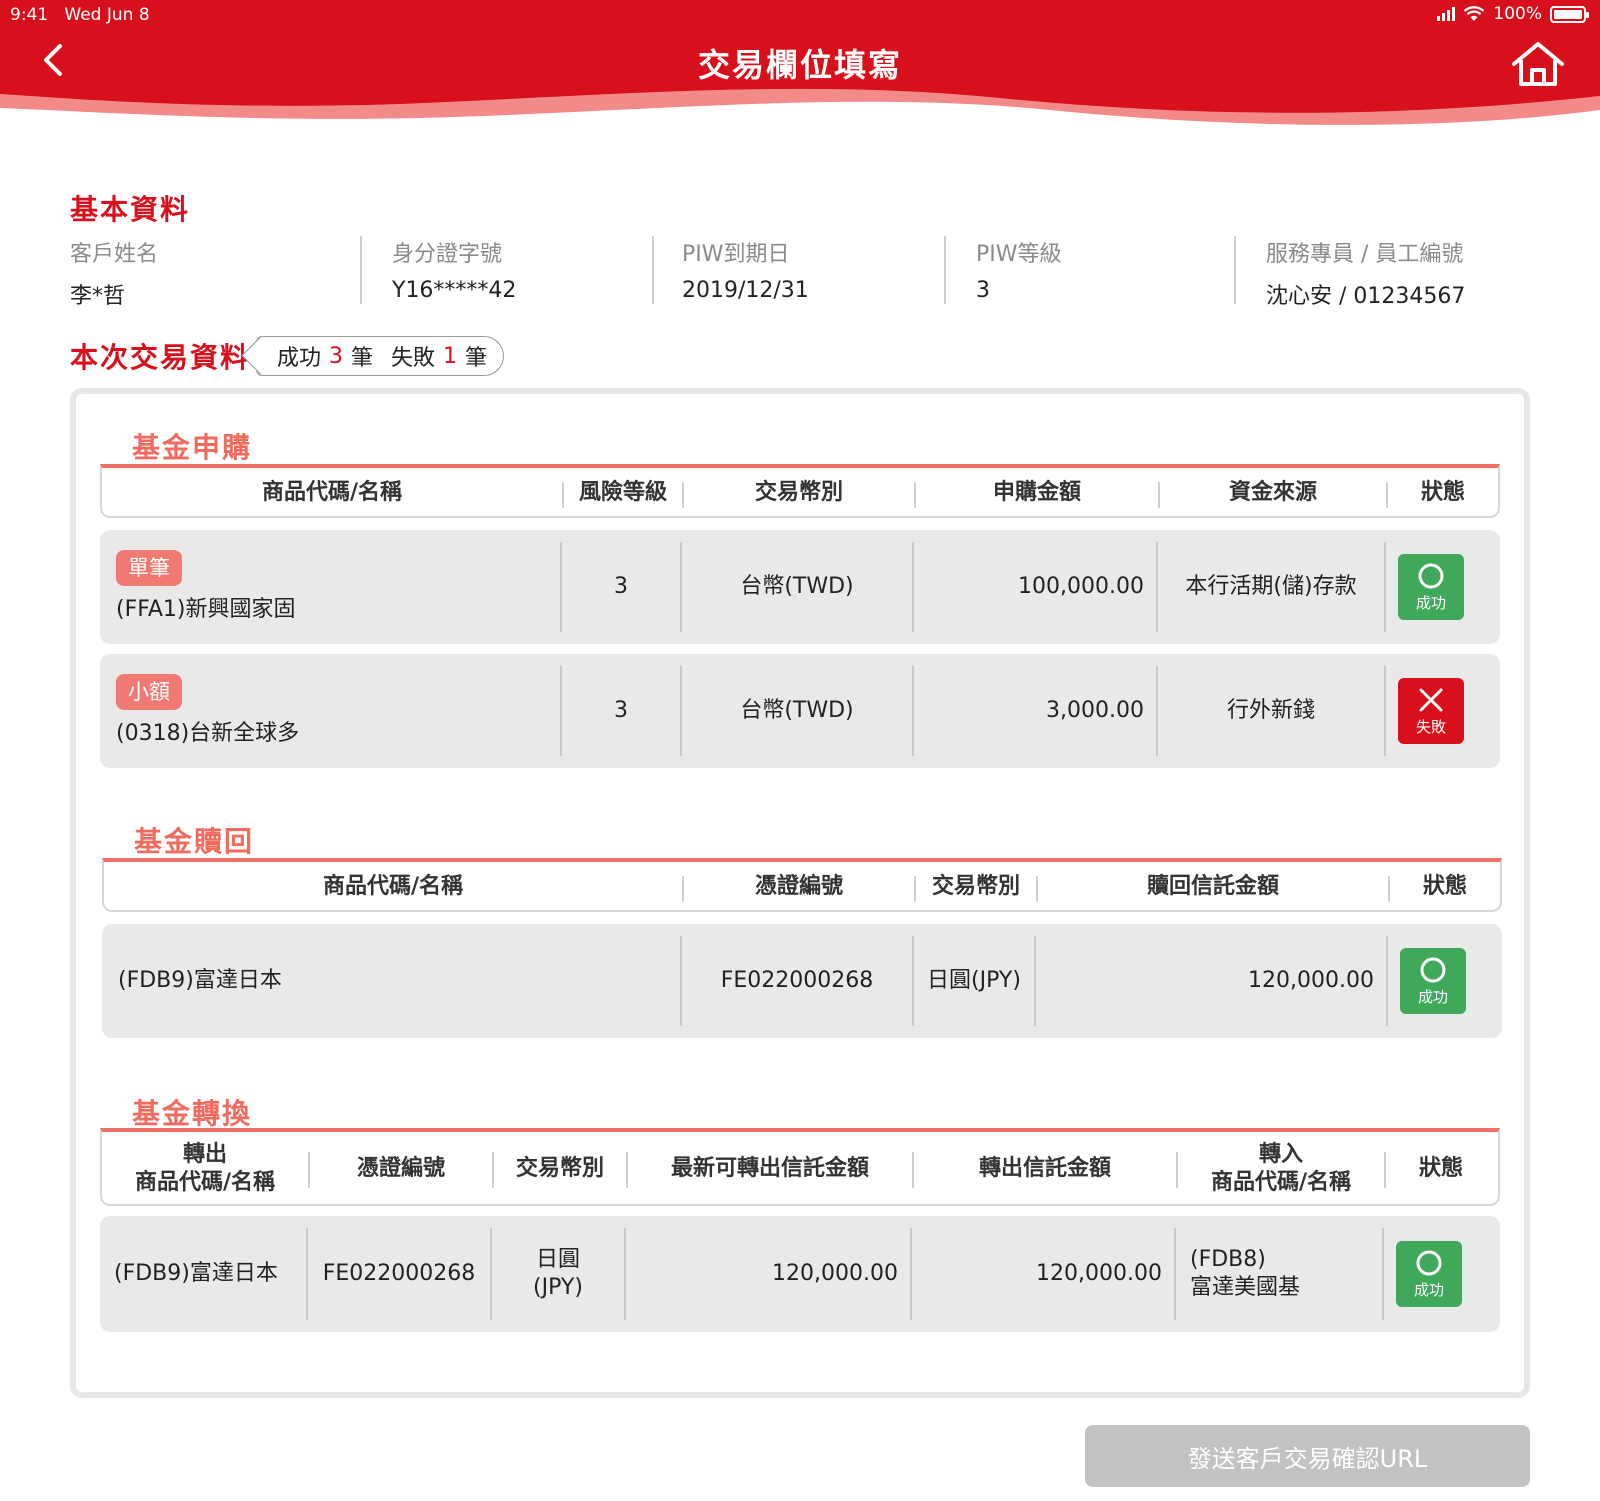 This screenshot has height=1501, width=1600. Describe the element at coordinates (1280, 1154) in the screenshot. I see `col-in-product-line1: 轉入` at that location.